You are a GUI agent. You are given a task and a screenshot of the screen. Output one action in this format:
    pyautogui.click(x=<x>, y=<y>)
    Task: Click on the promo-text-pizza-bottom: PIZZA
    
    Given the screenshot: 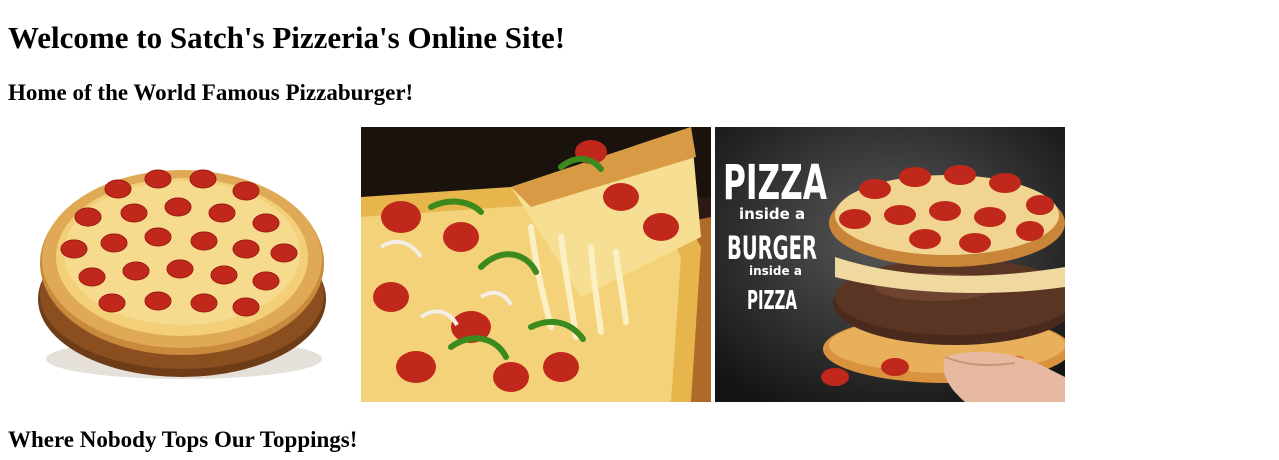 What is the action you would take?
    pyautogui.click(x=772, y=301)
    